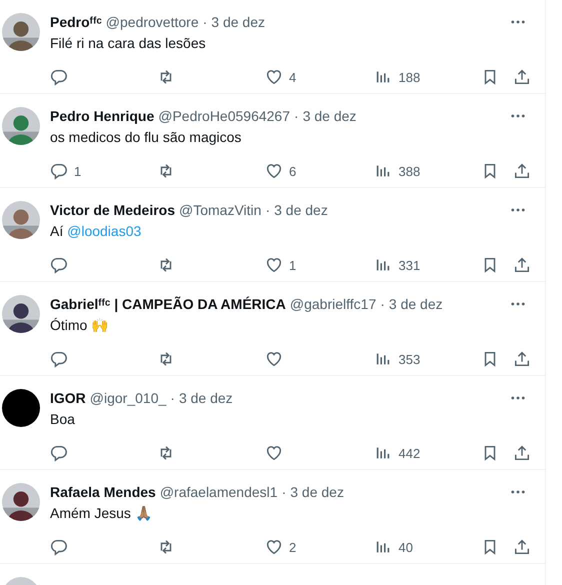  What do you see at coordinates (152, 22) in the screenshot?
I see `user-handle: @pedrovettore` at bounding box center [152, 22].